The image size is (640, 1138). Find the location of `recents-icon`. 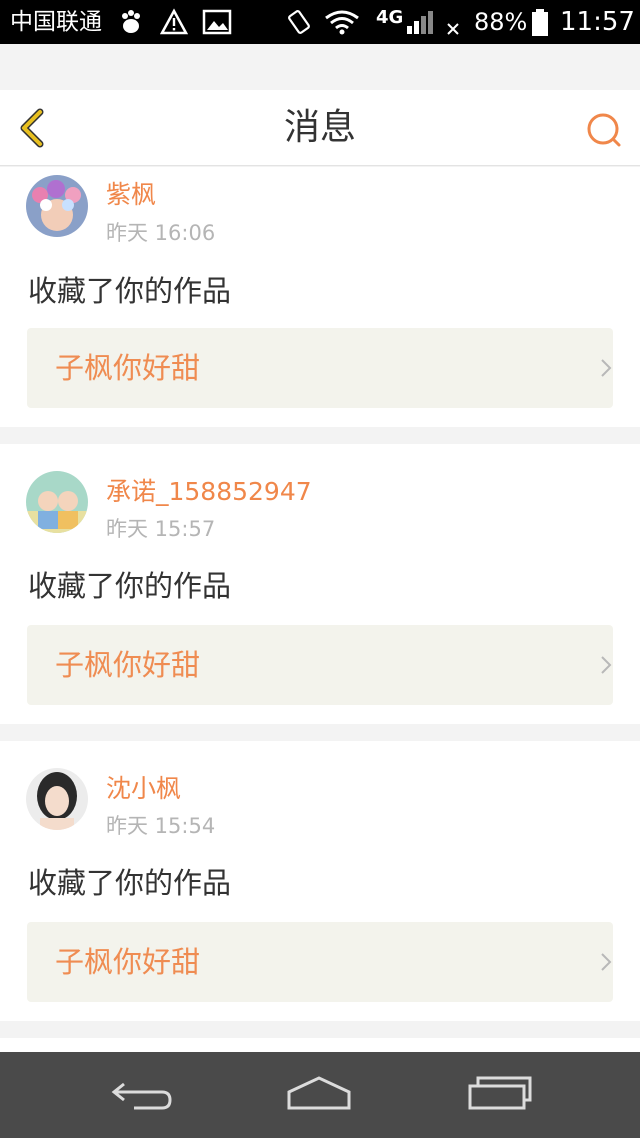

recents-icon is located at coordinates (500, 1092).